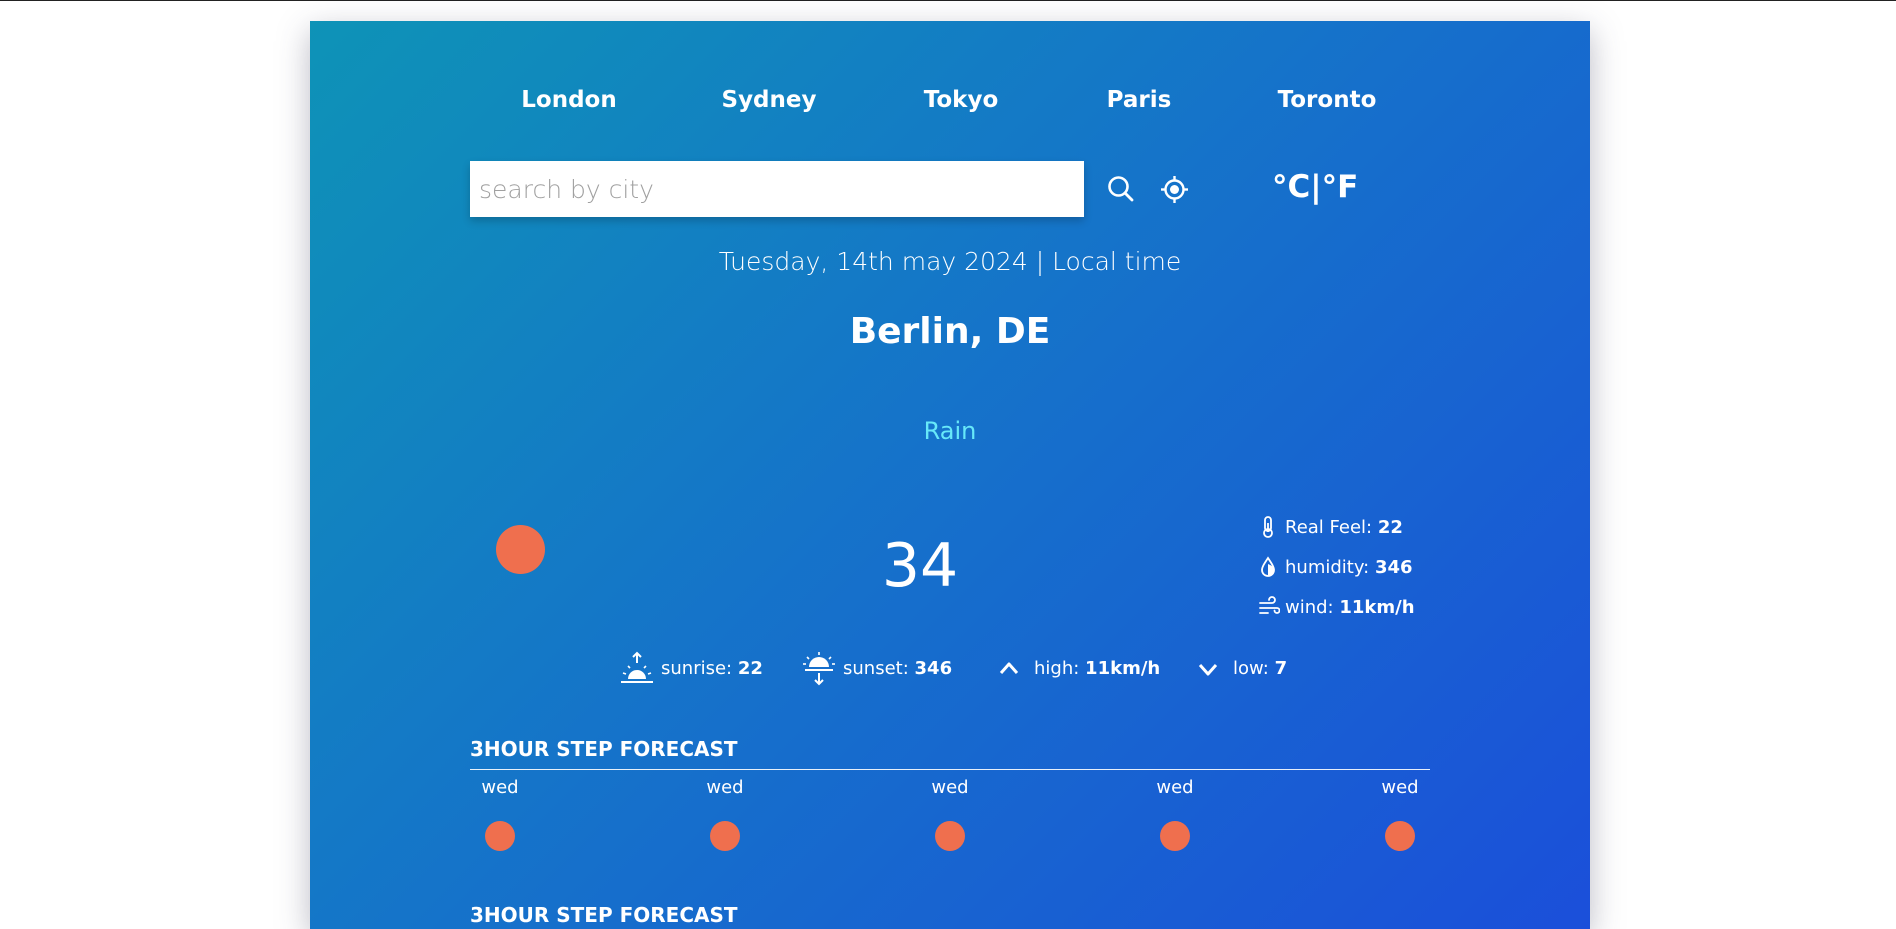 The image size is (1896, 929). I want to click on real-feel-label: Real Feel:, so click(1329, 527).